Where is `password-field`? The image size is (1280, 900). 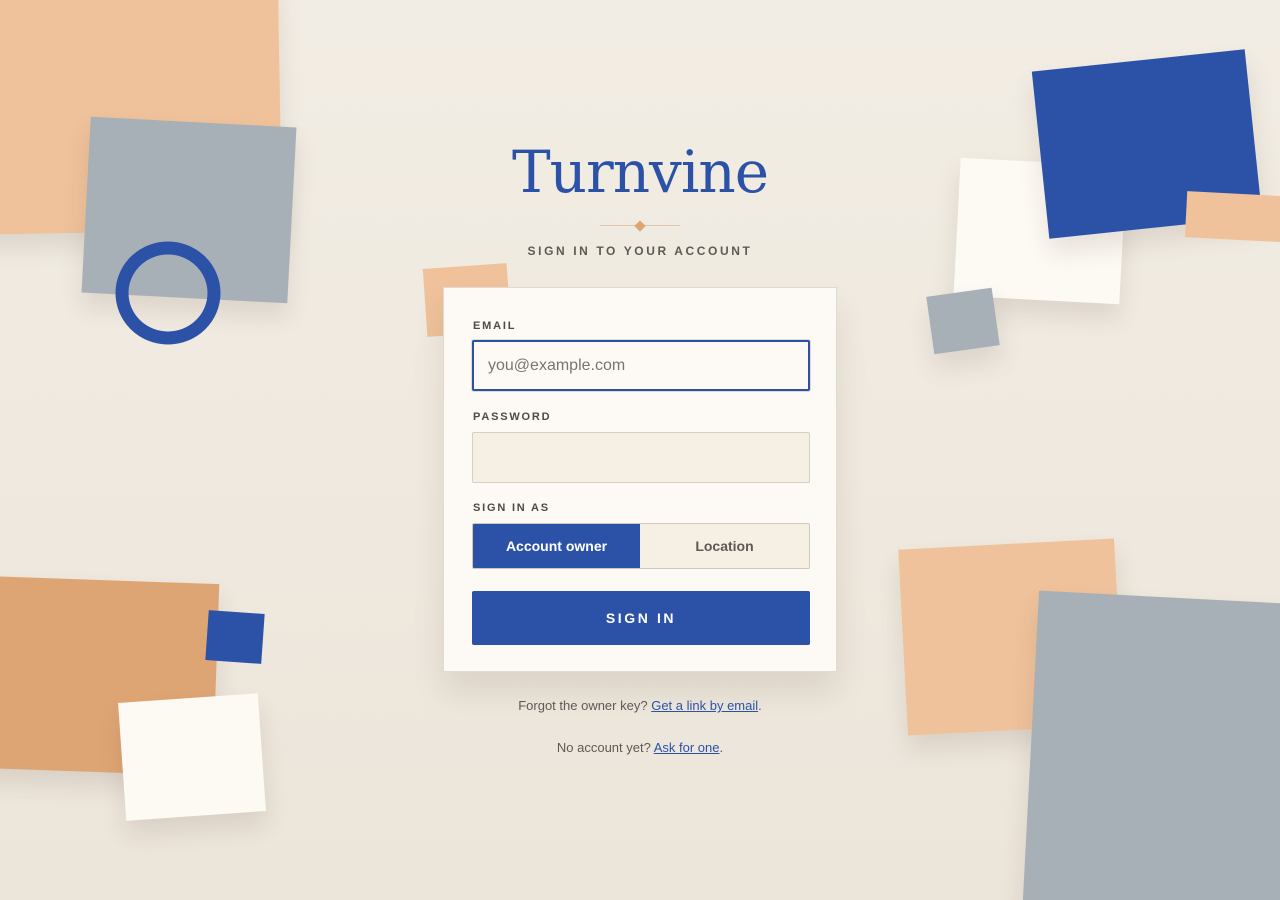
password-field is located at coordinates (641, 457).